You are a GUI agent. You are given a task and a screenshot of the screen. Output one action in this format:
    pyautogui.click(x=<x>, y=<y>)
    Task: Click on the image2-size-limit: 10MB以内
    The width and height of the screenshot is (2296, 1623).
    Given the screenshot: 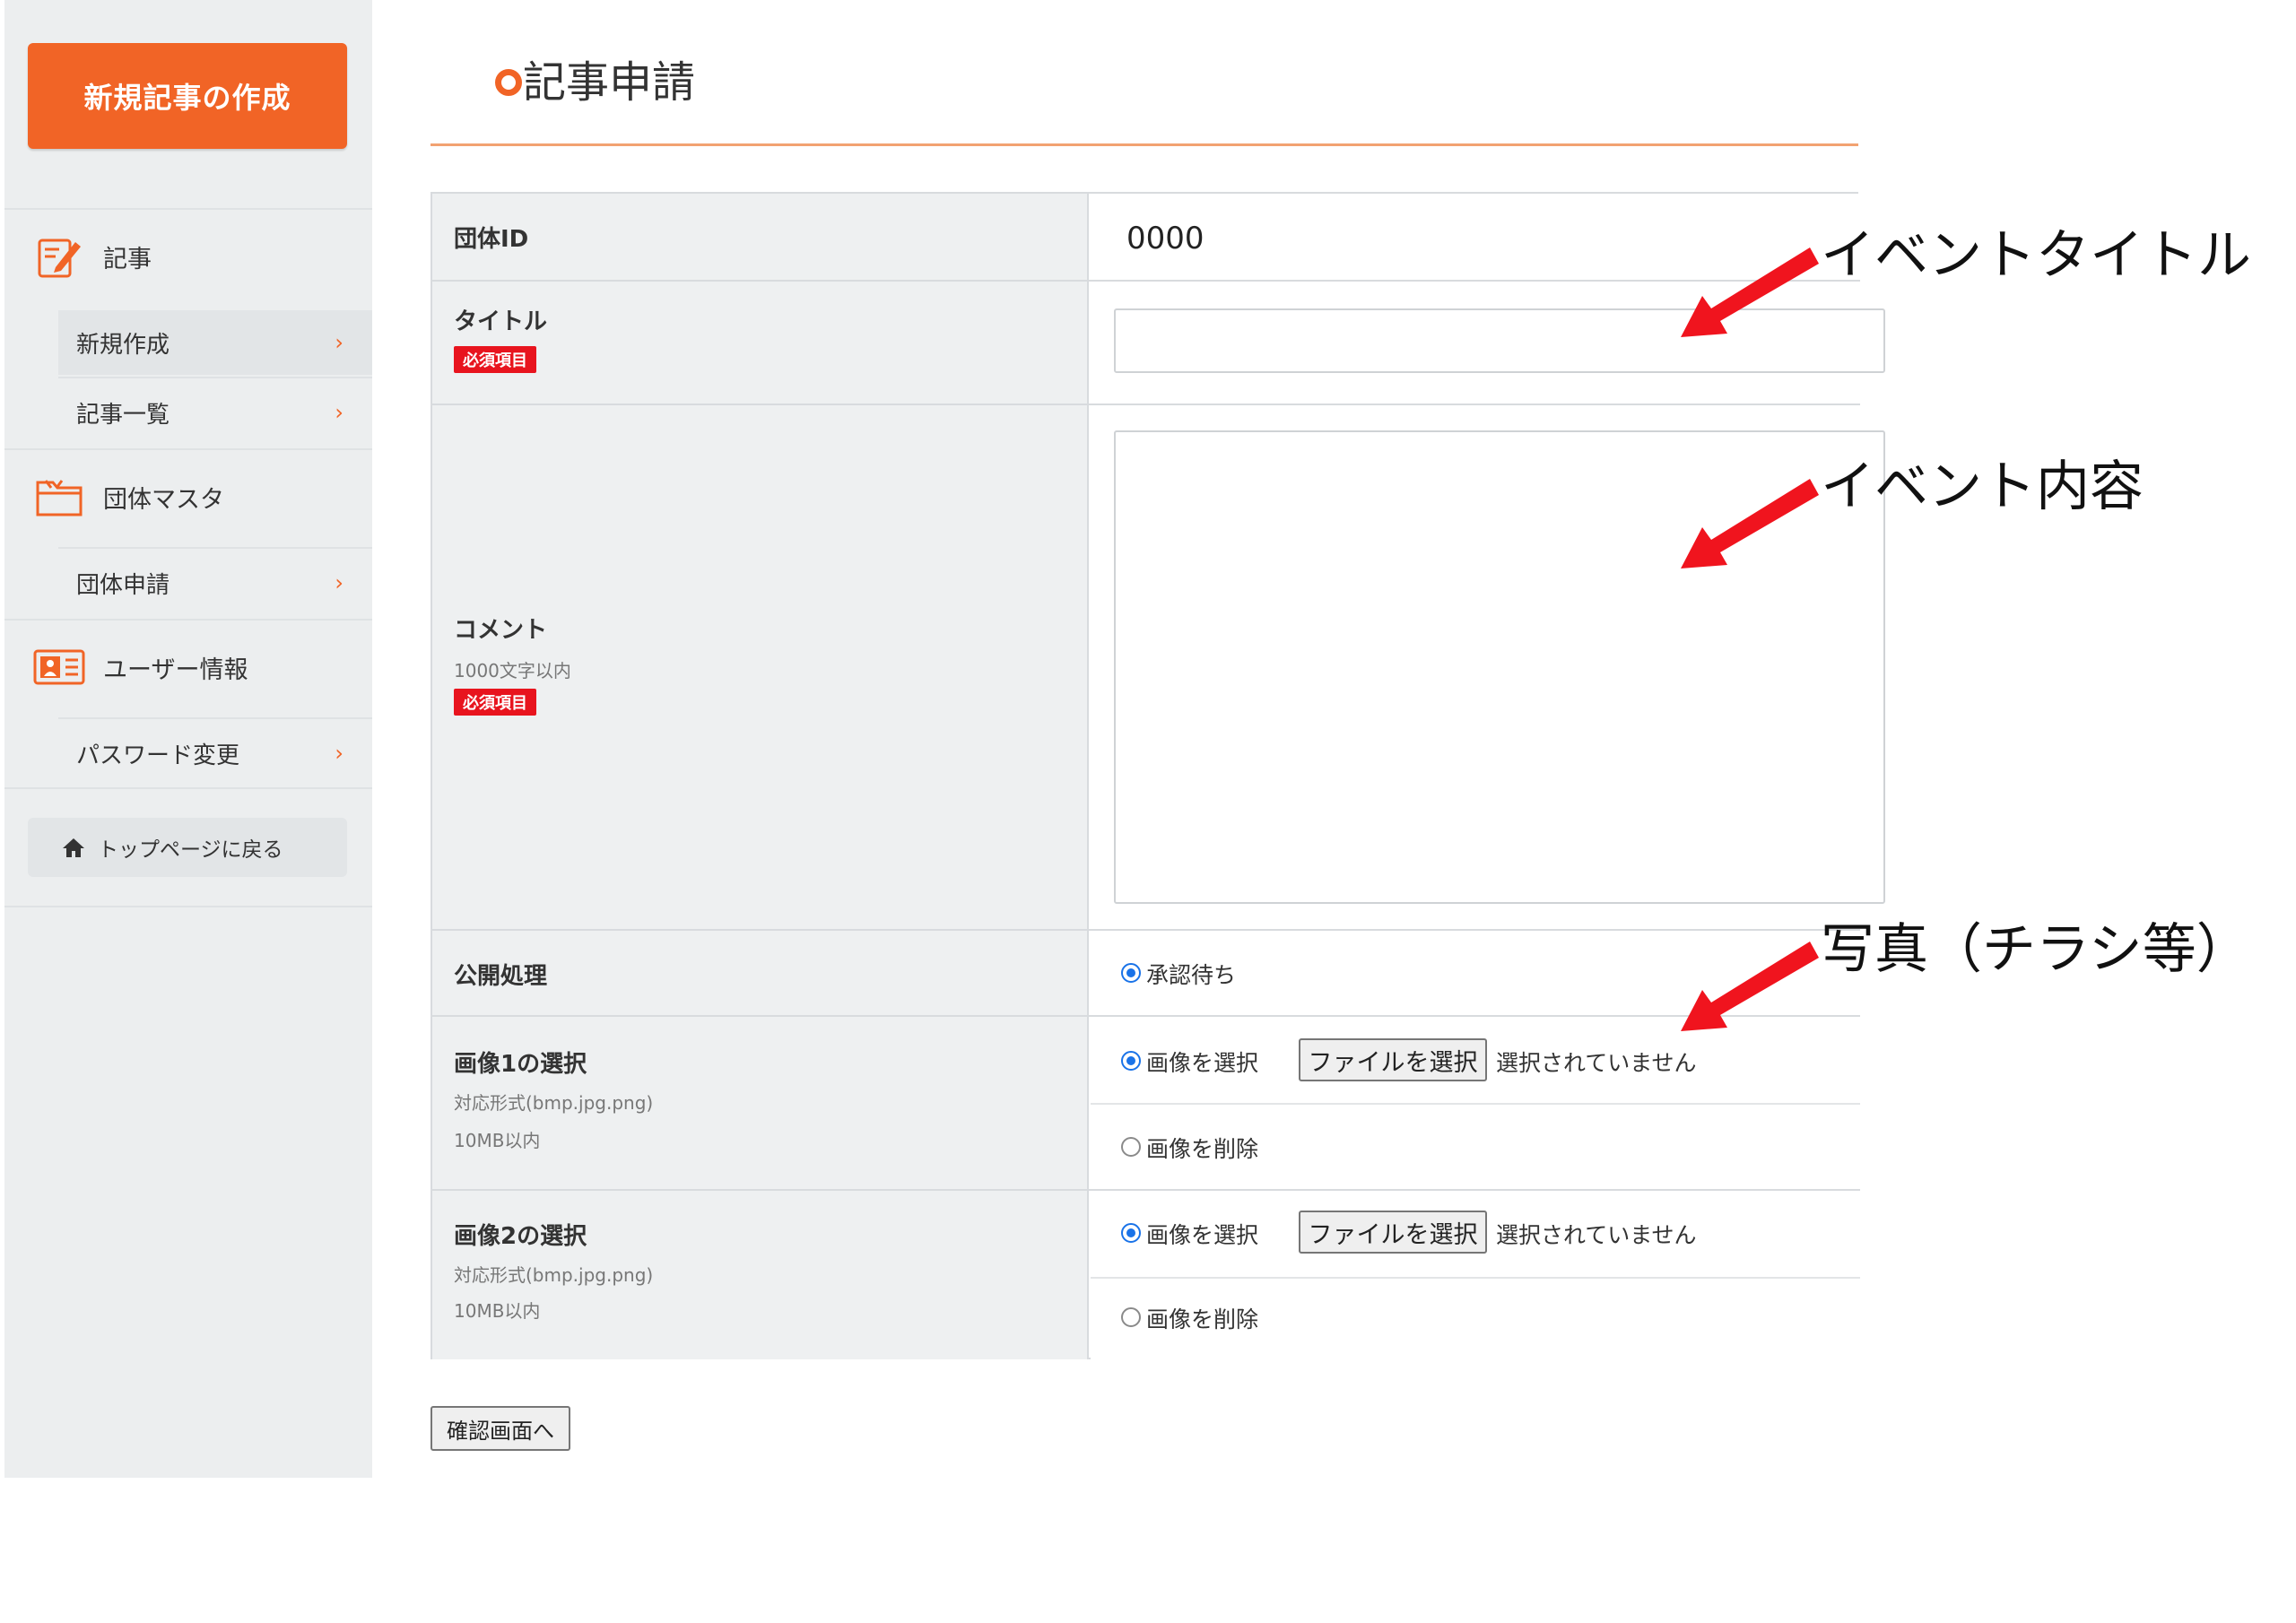 What is the action you would take?
    pyautogui.click(x=497, y=1311)
    